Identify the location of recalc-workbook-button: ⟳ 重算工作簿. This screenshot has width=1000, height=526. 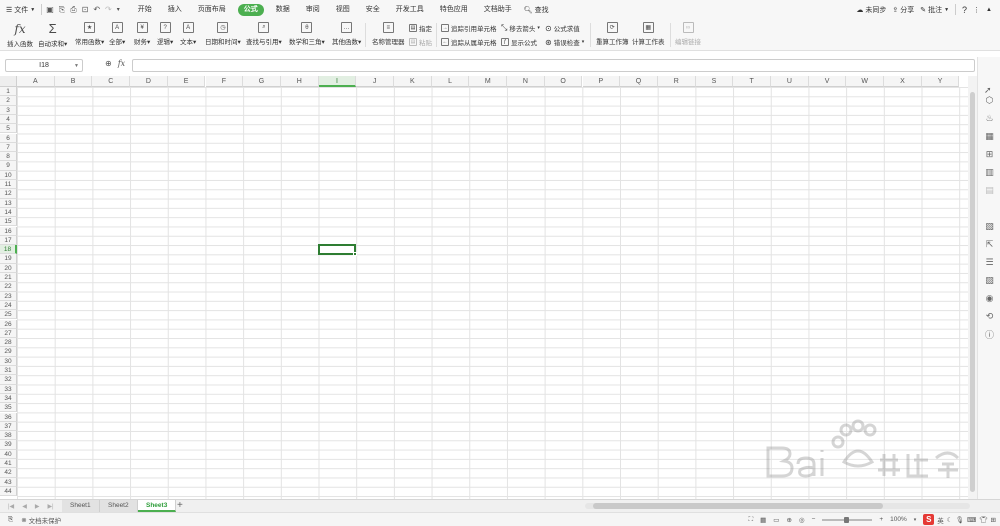
(612, 34).